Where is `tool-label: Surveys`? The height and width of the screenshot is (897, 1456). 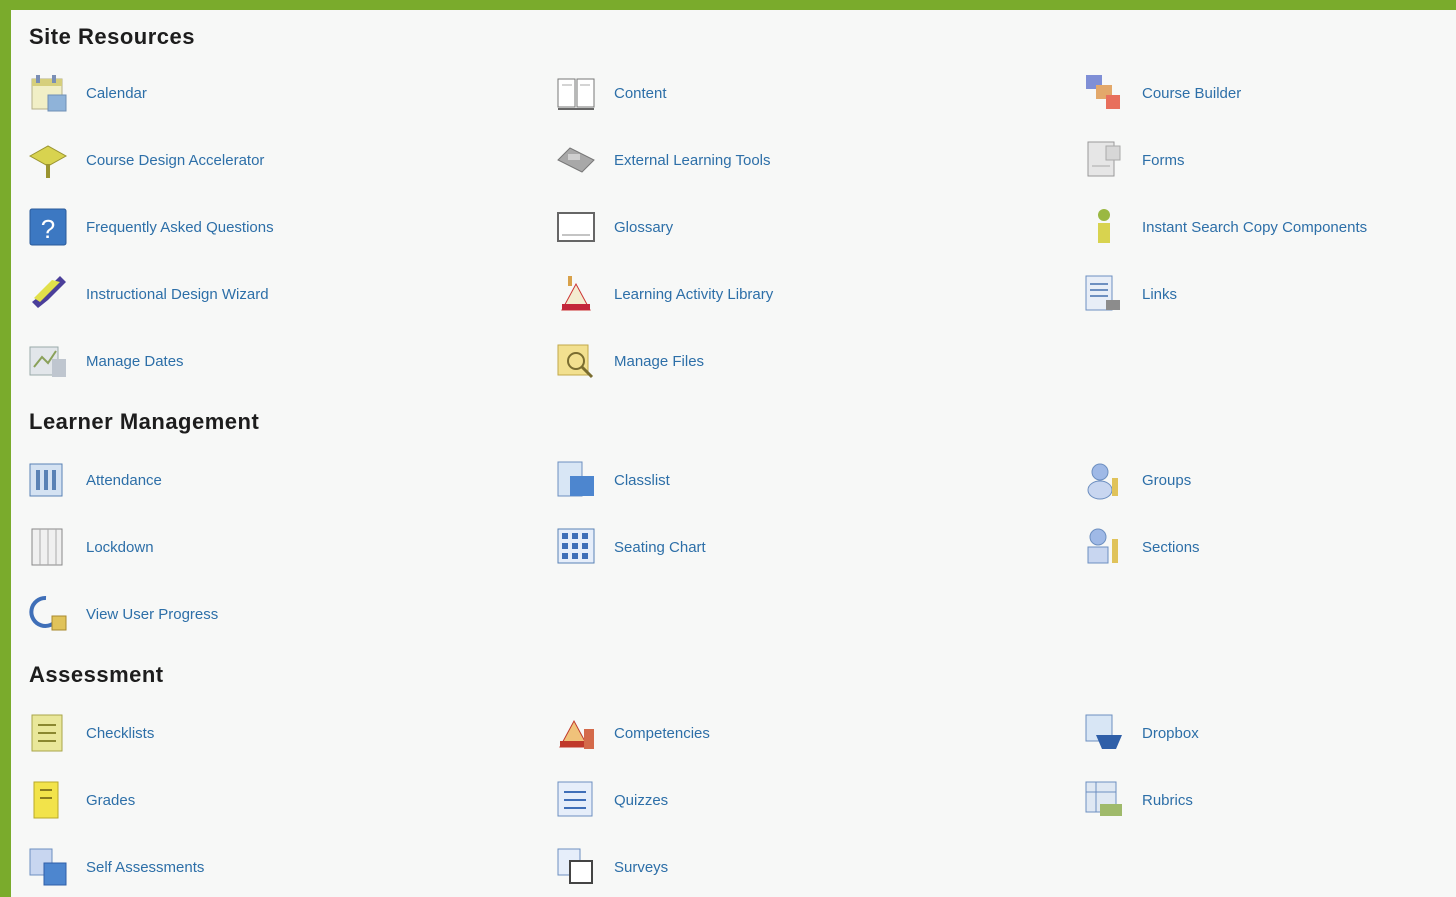 tool-label: Surveys is located at coordinates (641, 867).